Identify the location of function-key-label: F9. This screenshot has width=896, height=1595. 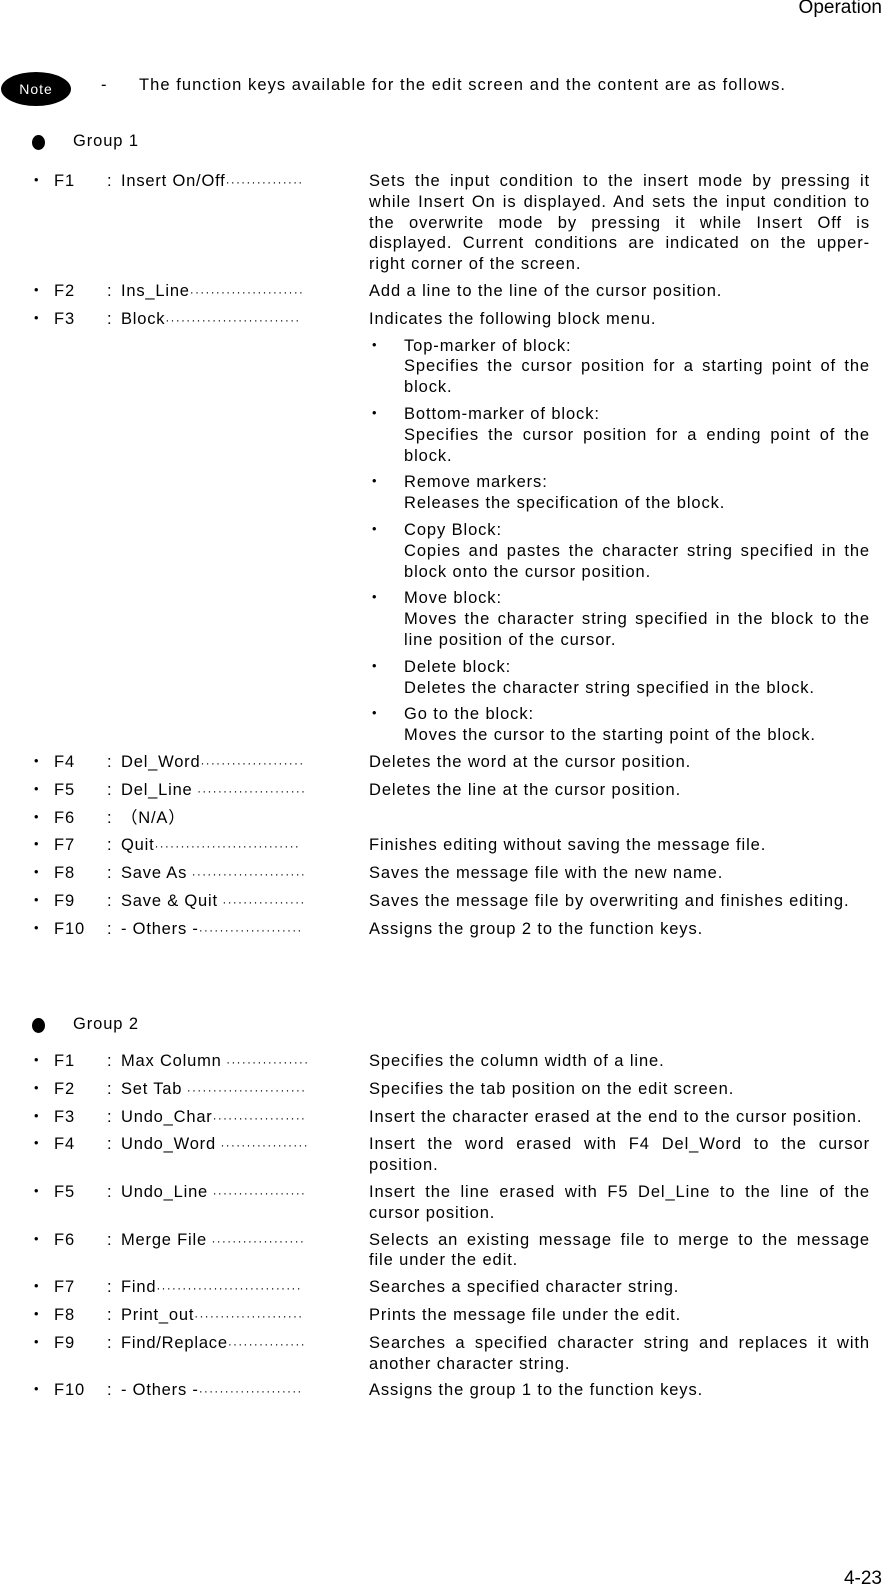
(65, 900).